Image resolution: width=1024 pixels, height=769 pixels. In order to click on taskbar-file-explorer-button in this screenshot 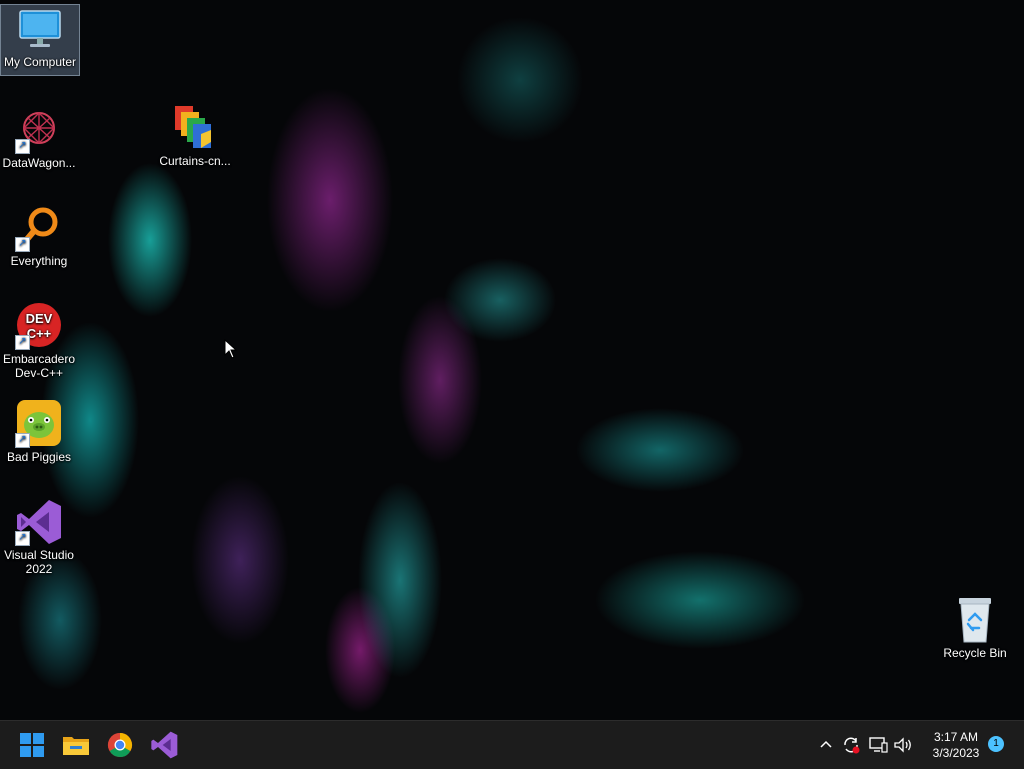, I will do `click(76, 745)`.